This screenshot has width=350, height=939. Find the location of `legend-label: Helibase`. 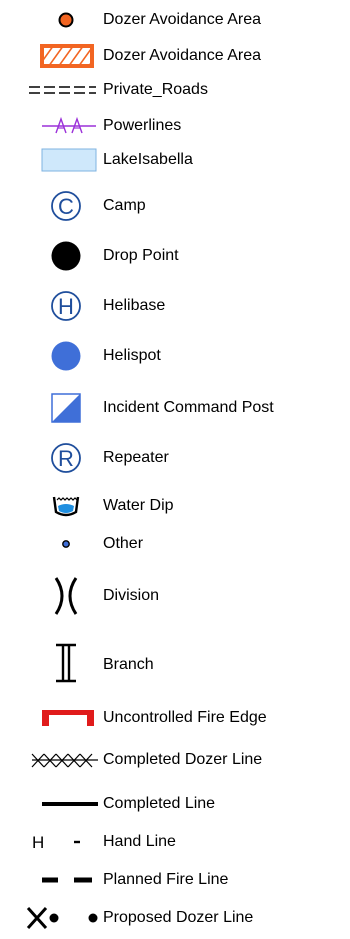

legend-label: Helibase is located at coordinates (134, 305).